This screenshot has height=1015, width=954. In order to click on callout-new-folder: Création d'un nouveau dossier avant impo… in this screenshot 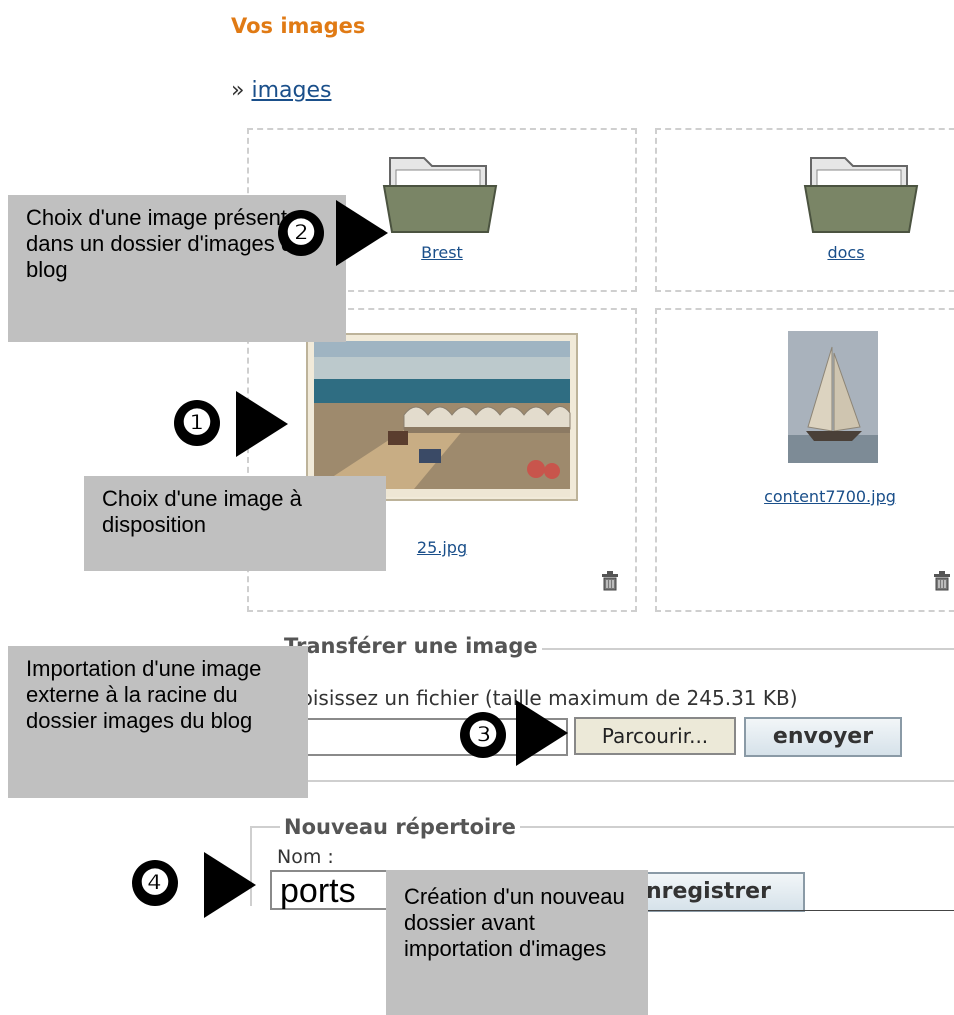, I will do `click(517, 942)`.